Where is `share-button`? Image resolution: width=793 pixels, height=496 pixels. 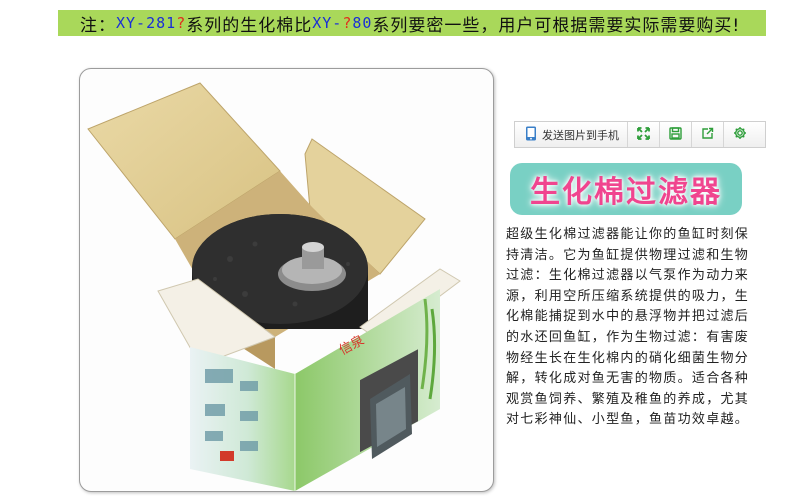 share-button is located at coordinates (708, 134).